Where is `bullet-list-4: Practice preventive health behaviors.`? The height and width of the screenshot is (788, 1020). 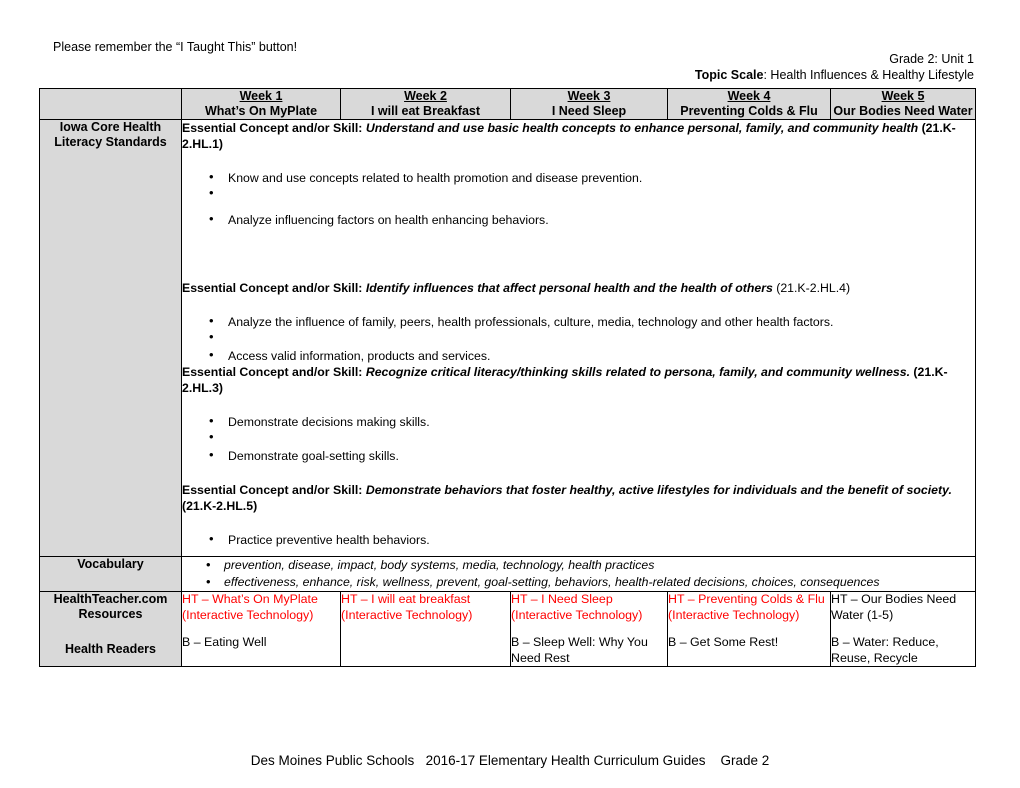 bullet-list-4: Practice preventive health behaviors. is located at coordinates (578, 539).